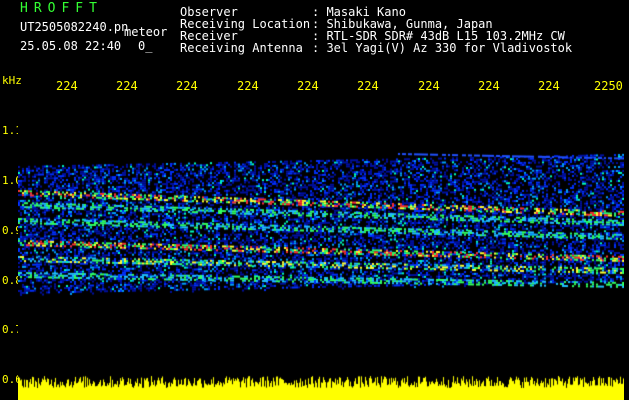 The width and height of the screenshot is (629, 400). What do you see at coordinates (12, 80) in the screenshot?
I see `freq-unit-label: kHz` at bounding box center [12, 80].